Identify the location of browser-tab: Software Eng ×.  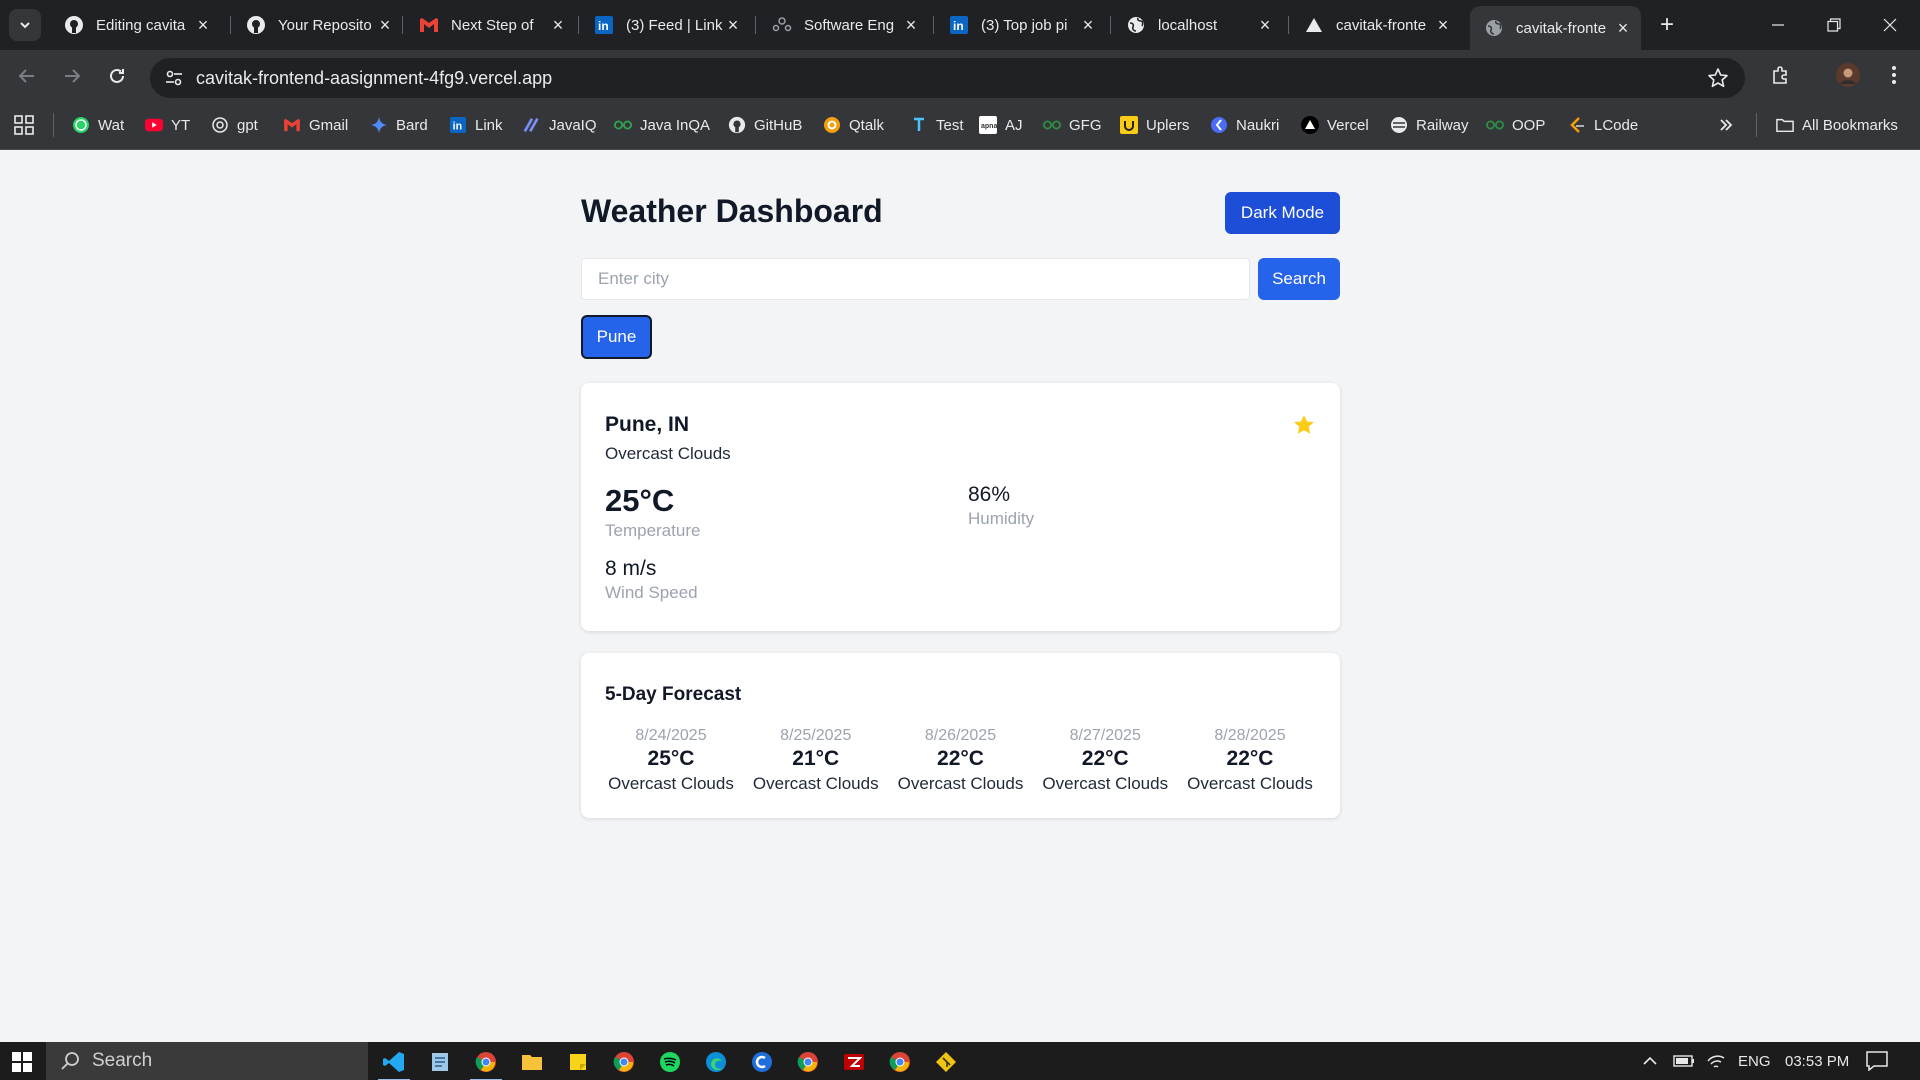
(843, 25).